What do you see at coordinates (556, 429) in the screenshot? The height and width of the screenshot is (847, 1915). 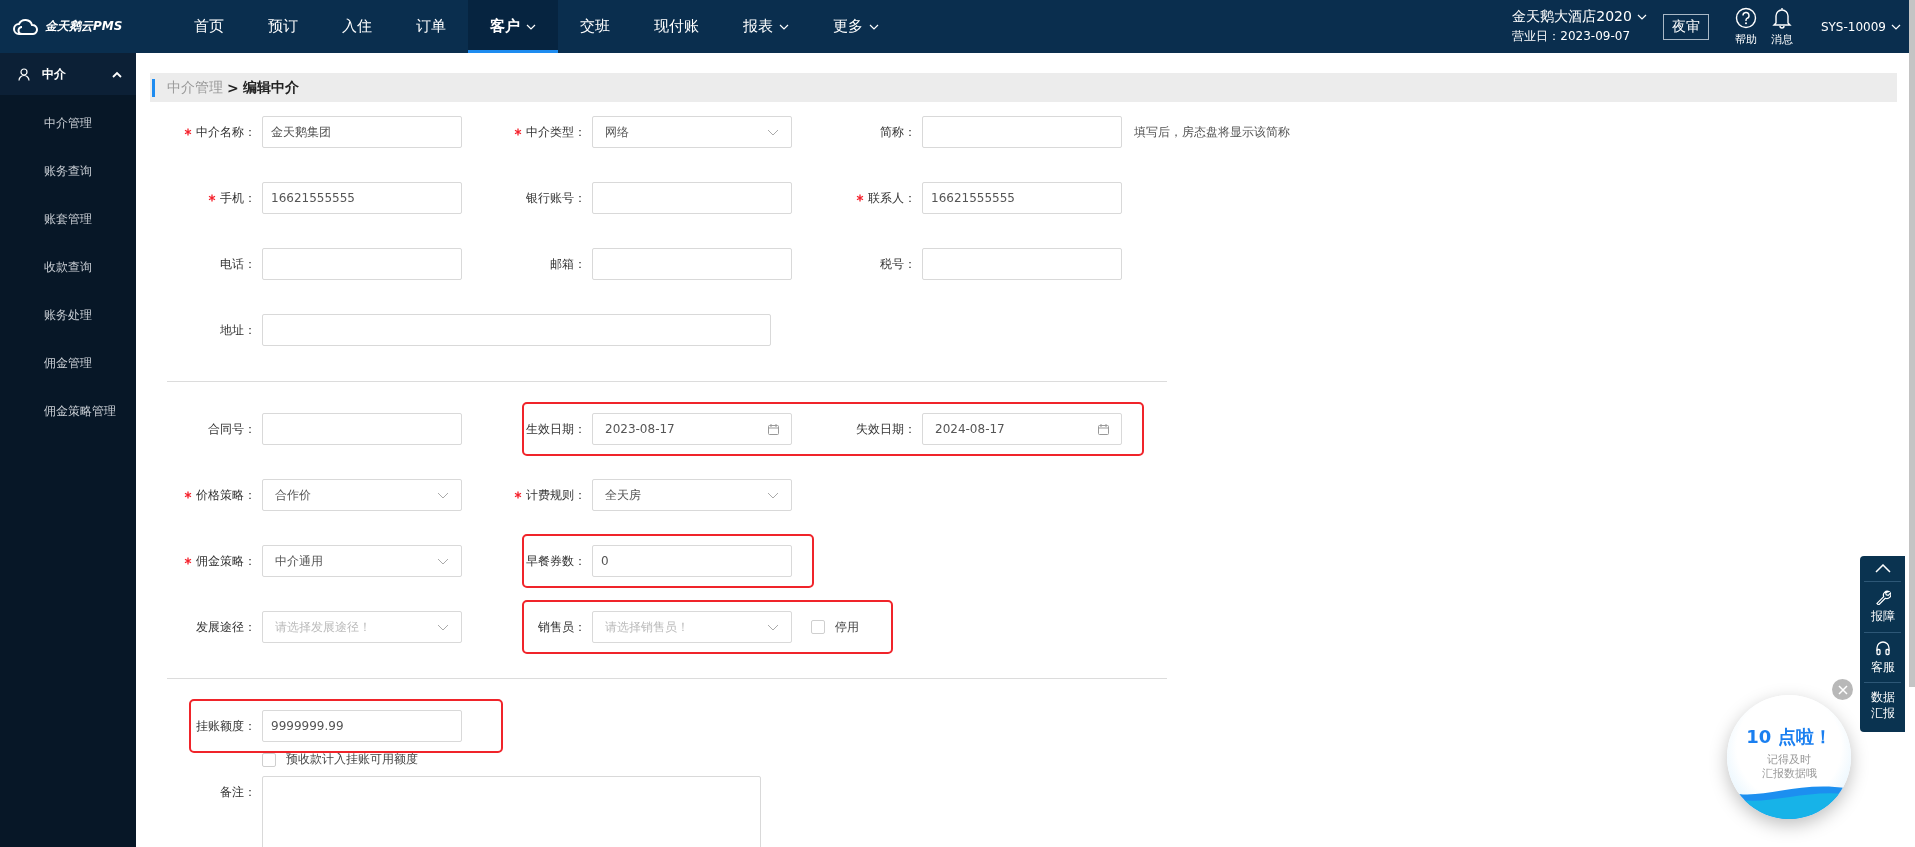 I see `field-label: 生效日期：` at bounding box center [556, 429].